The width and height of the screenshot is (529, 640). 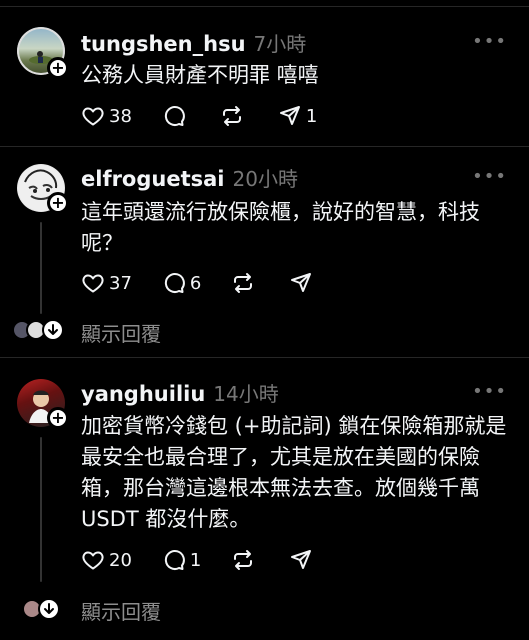 I want to click on post-text: 公務人員財產不明罪 嘻嘻, so click(x=200, y=75).